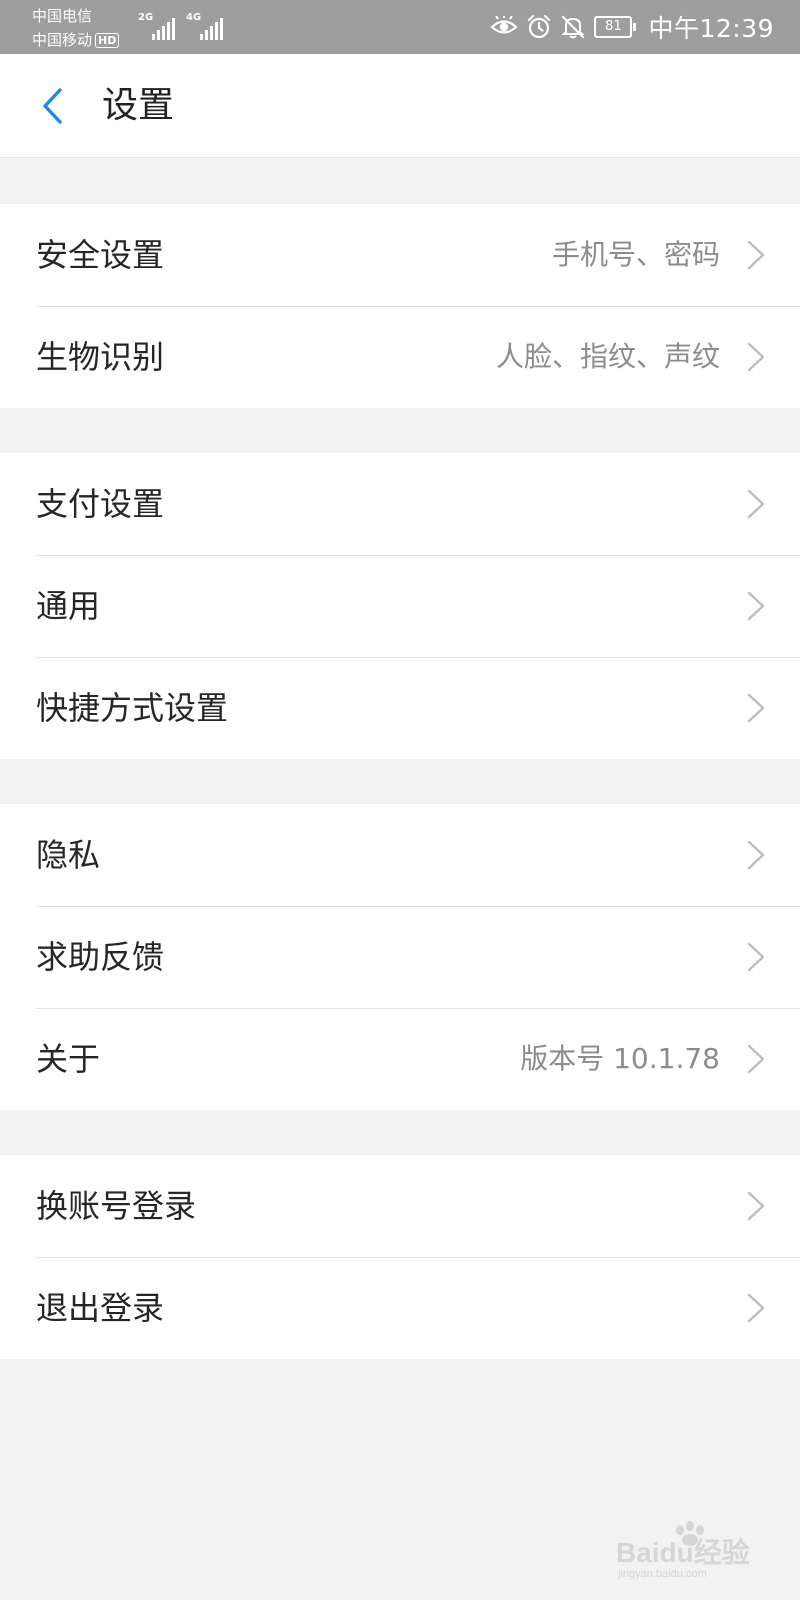  I want to click on settings-item-biometrics: 生物识别 人脸、指纹、声纹, so click(400, 357).